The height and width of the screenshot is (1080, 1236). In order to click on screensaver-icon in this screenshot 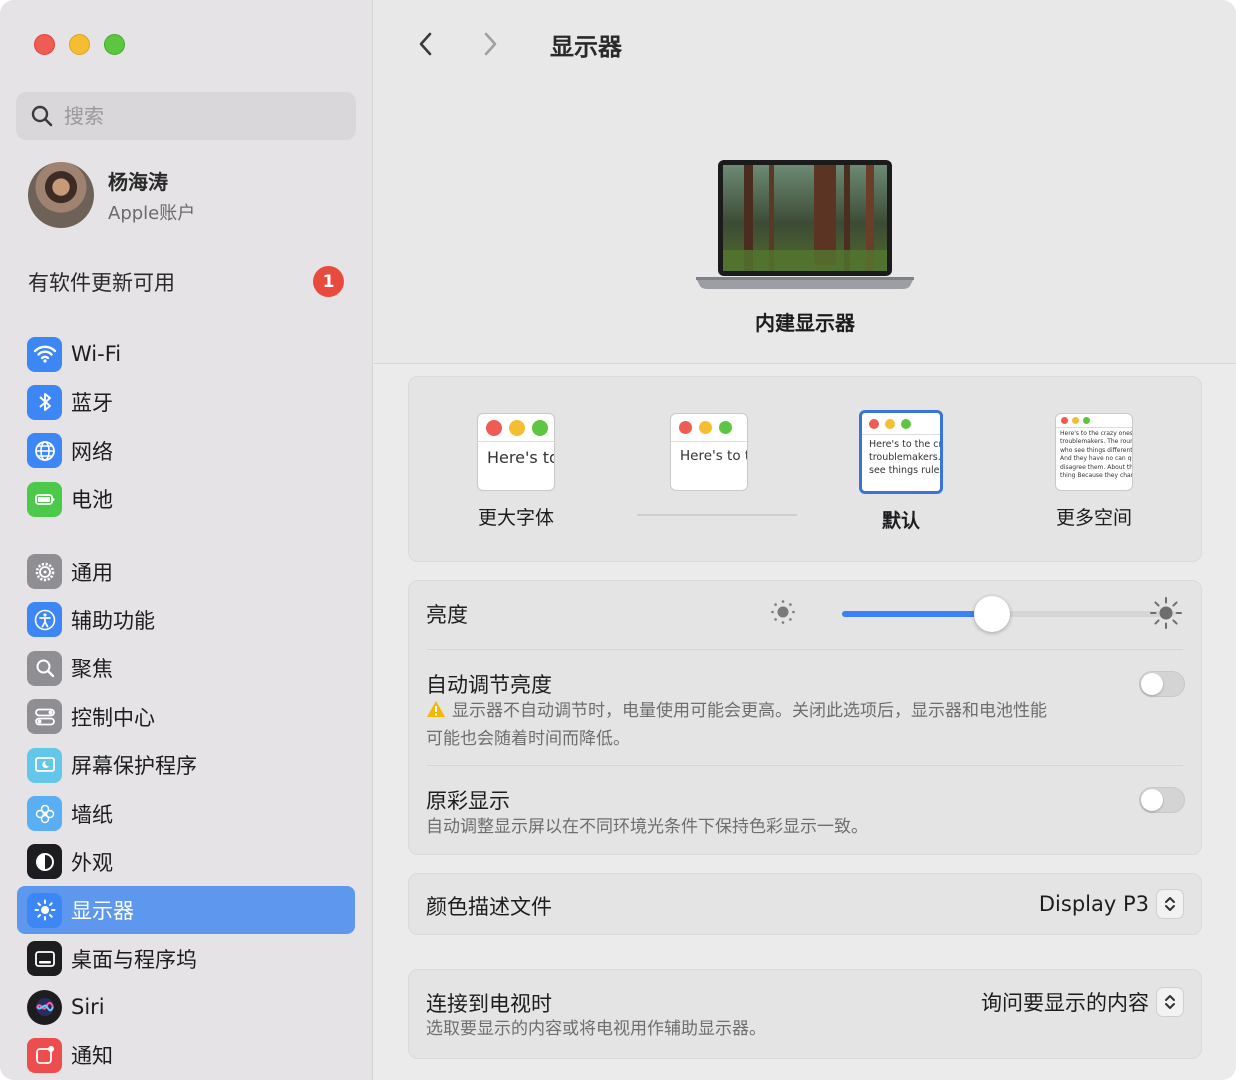, I will do `click(44, 765)`.